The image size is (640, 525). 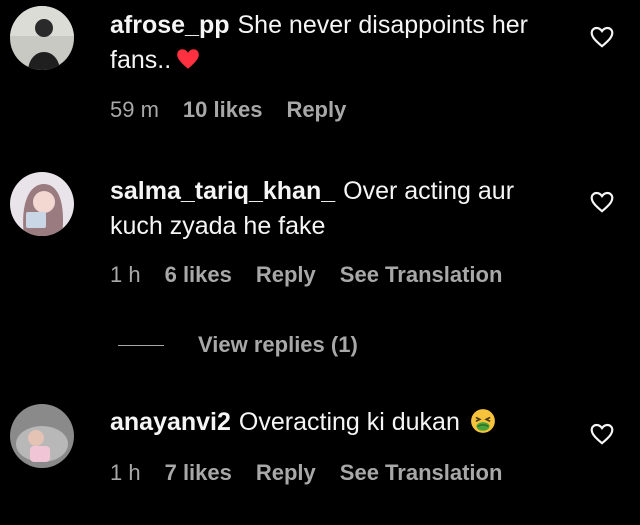 I want to click on view-replies-button: View replies (1), so click(x=238, y=345).